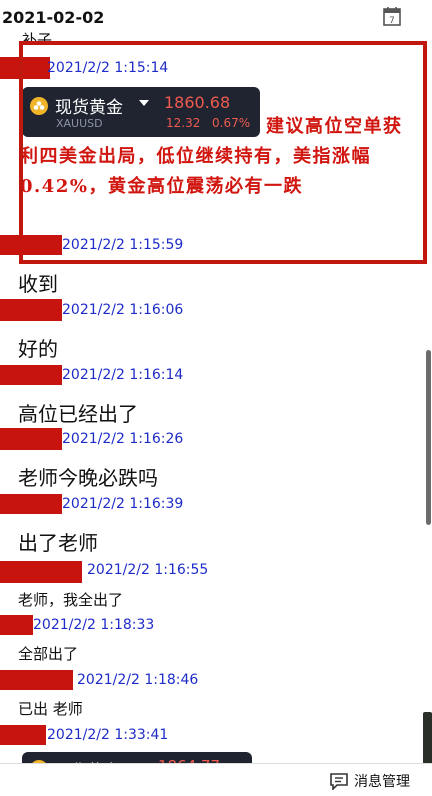 The height and width of the screenshot is (796, 432). Describe the element at coordinates (78, 414) in the screenshot. I see `message-text: 高位已经出了` at that location.